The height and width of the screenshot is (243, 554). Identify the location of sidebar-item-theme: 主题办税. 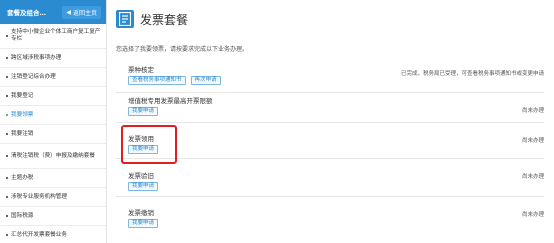
(53, 178).